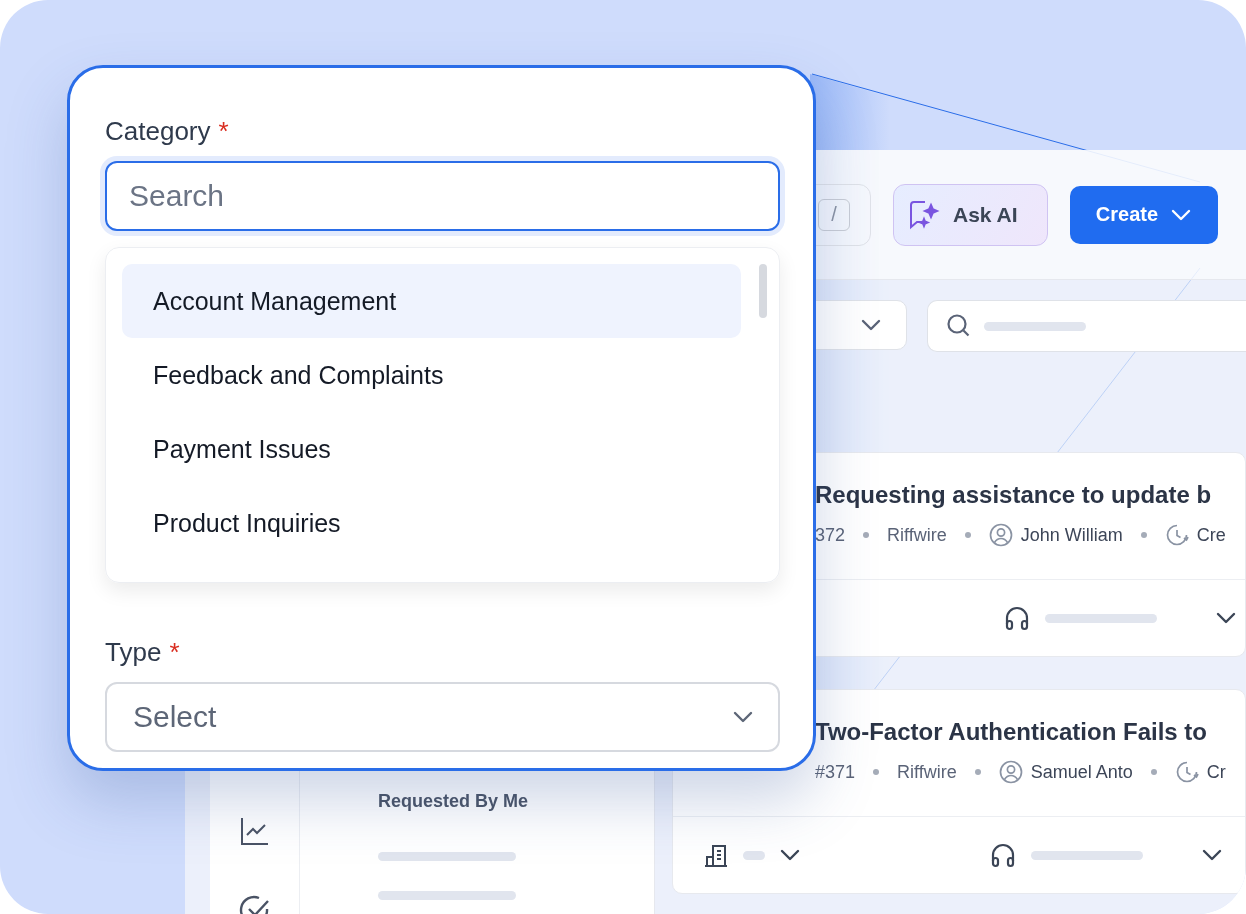  I want to click on requester-name: John William, so click(1071, 535).